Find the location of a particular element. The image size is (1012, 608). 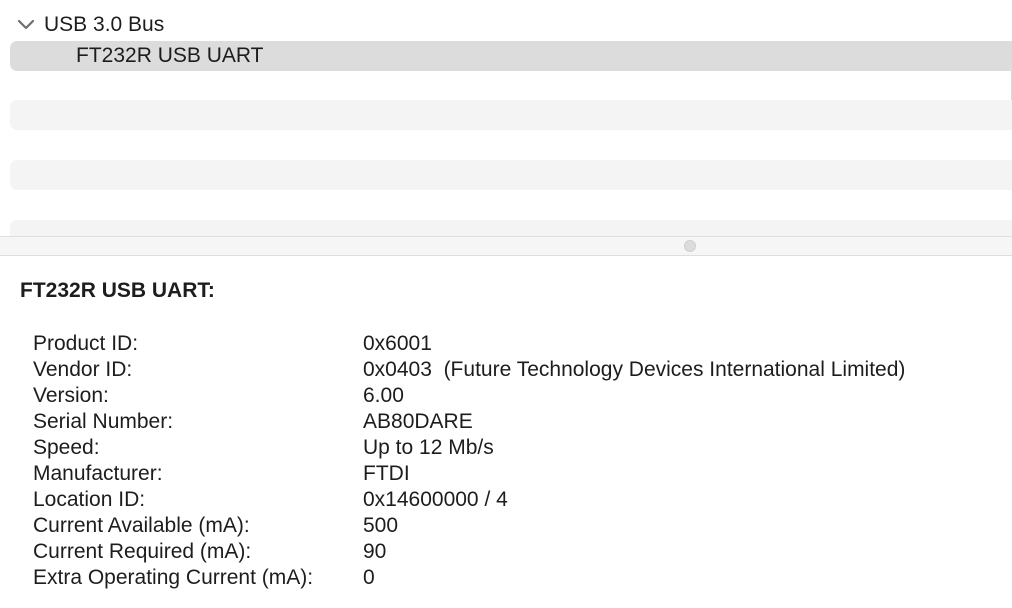

tree-item-label: USB 3.0 Bus is located at coordinates (104, 24).